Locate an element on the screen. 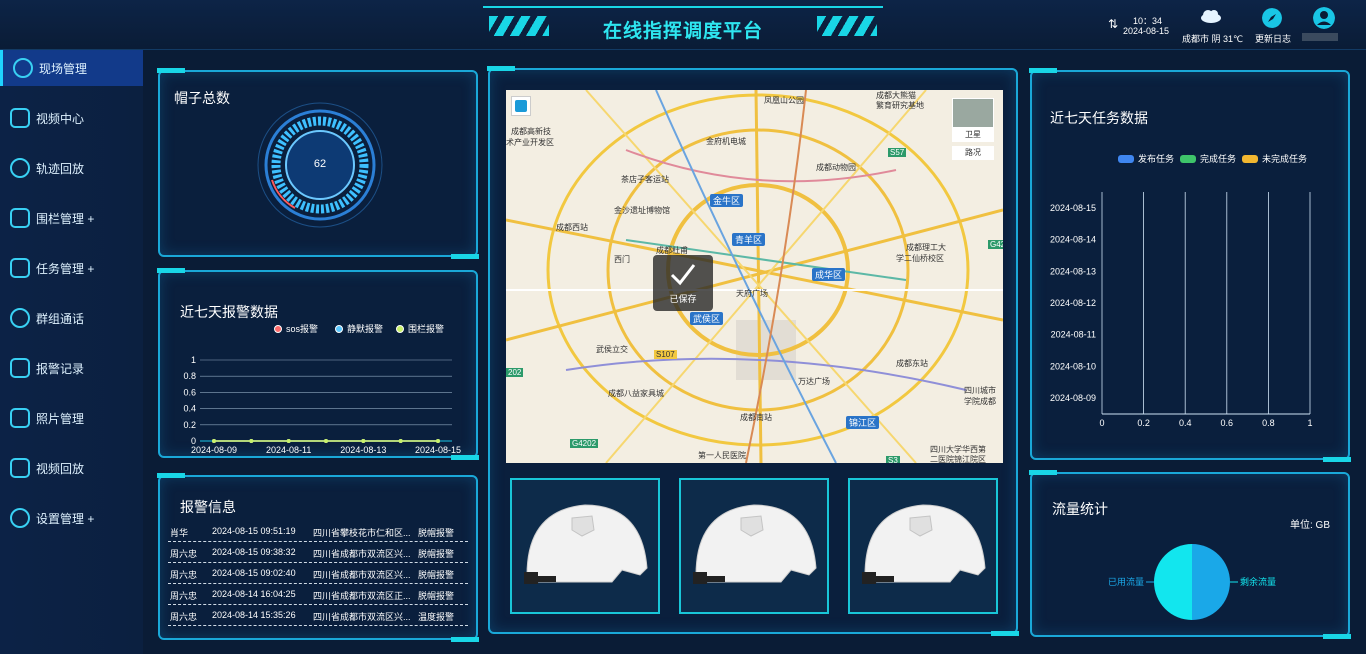  sidebar-item-video-playback: 视频回放 is located at coordinates (71, 468).